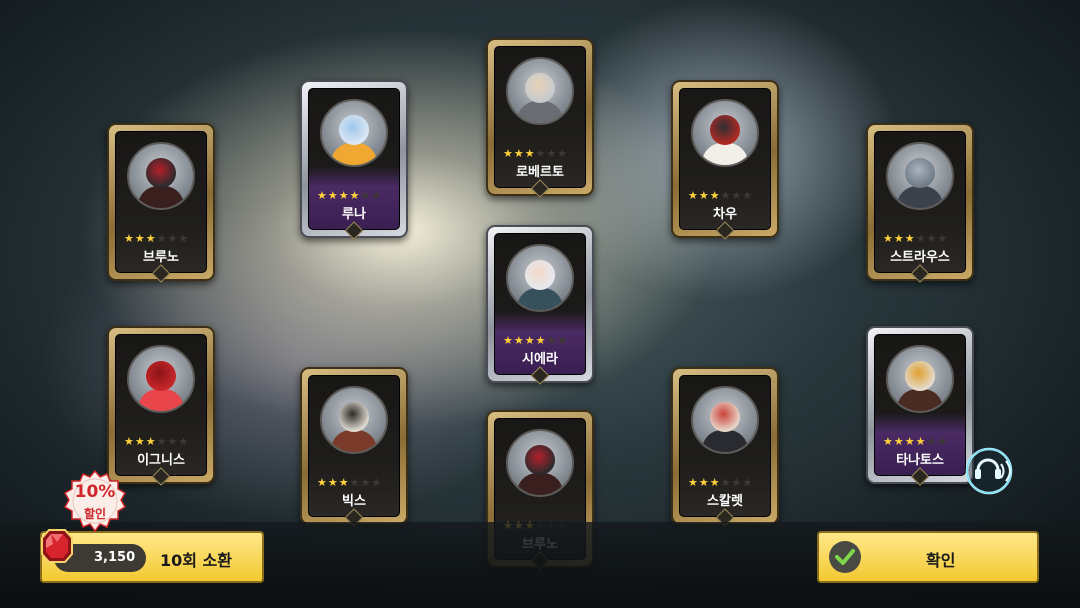  Describe the element at coordinates (540, 359) in the screenshot. I see `hero-name: 시에라` at that location.